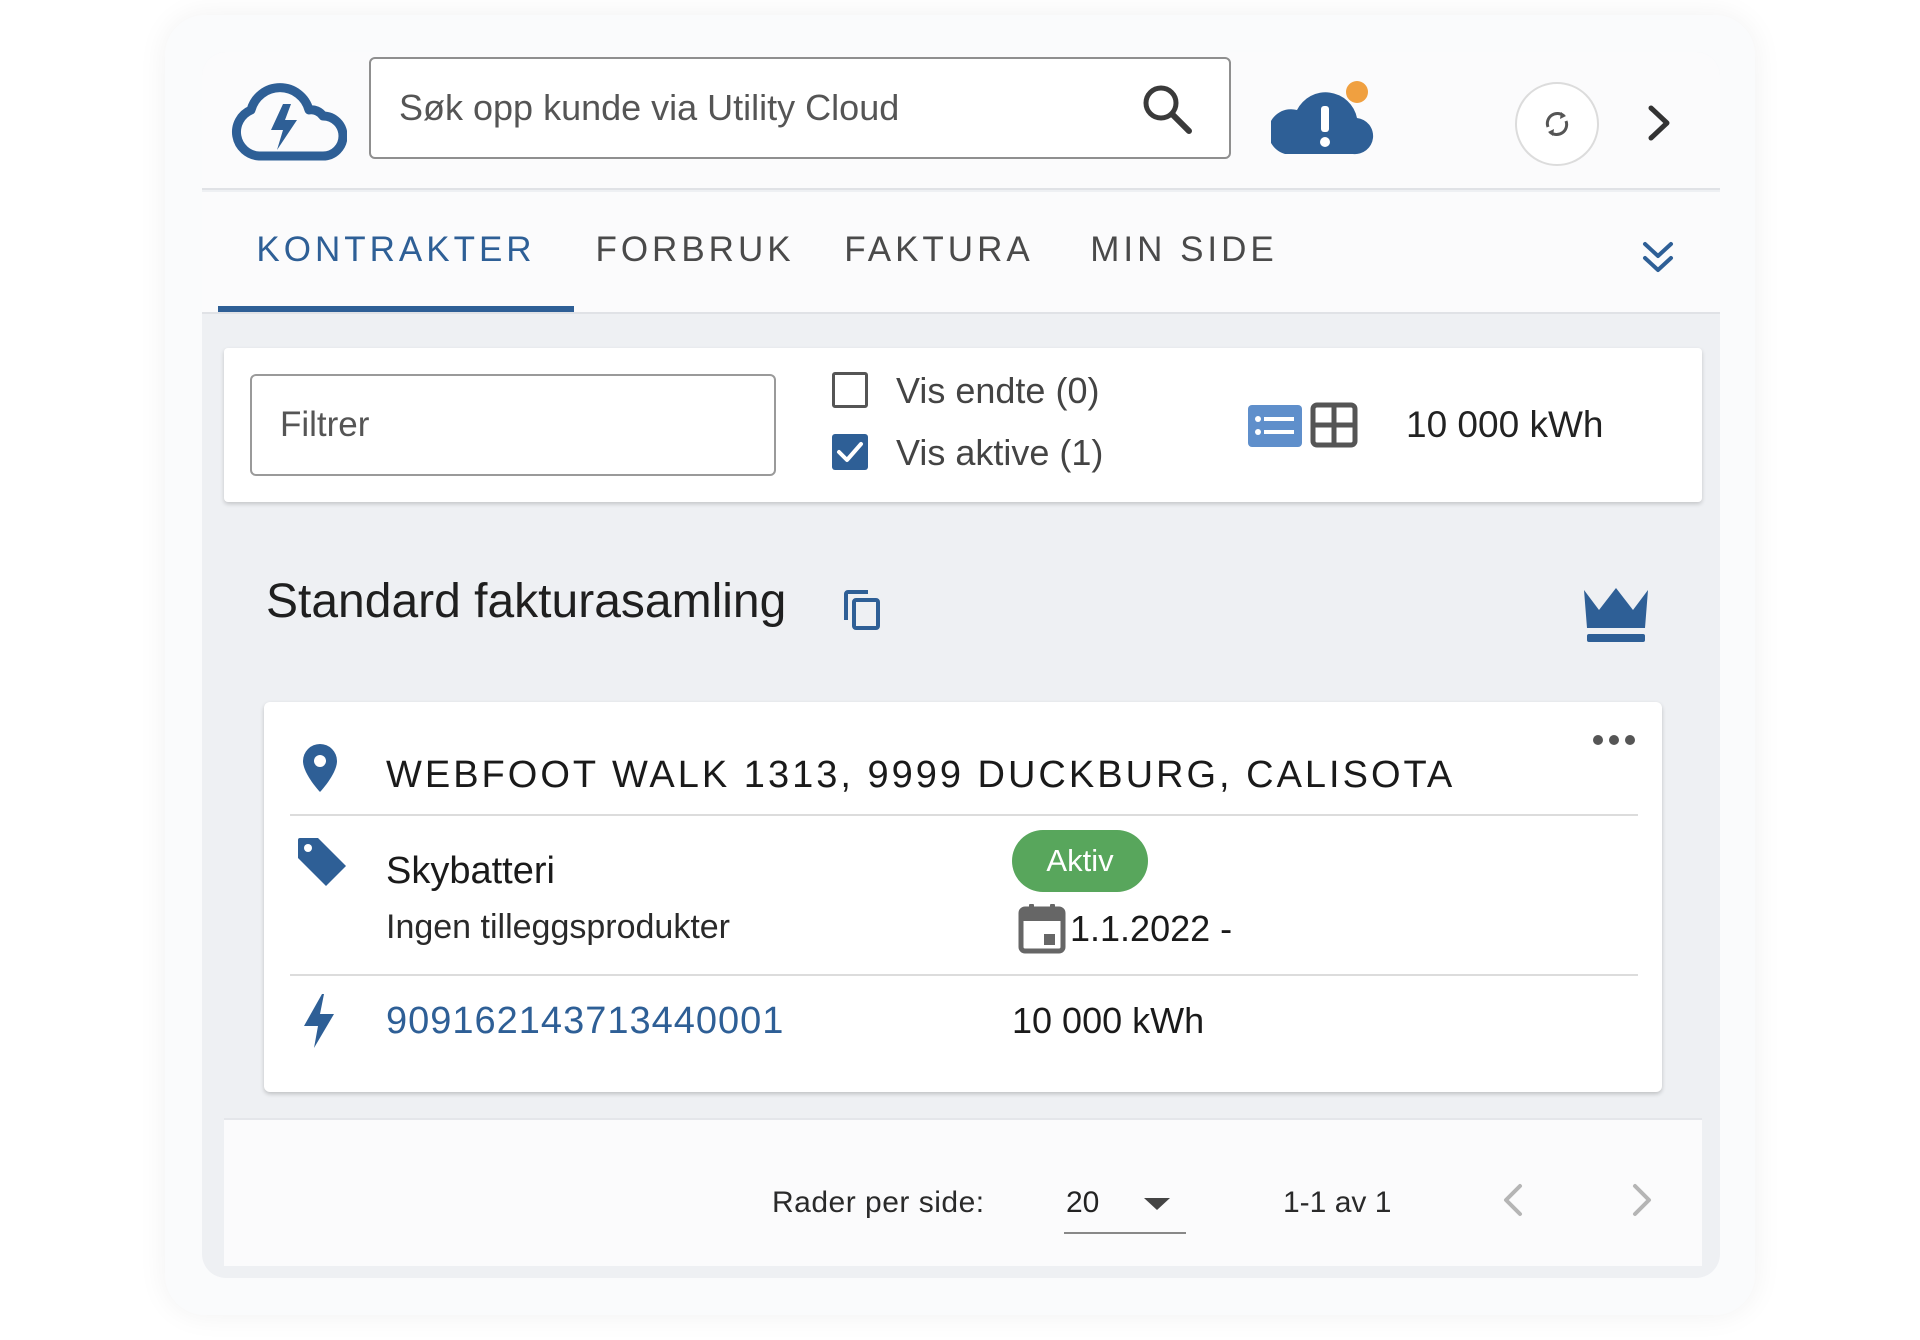  What do you see at coordinates (526, 601) in the screenshot?
I see `invoice-group-title: Standard fakturasamling` at bounding box center [526, 601].